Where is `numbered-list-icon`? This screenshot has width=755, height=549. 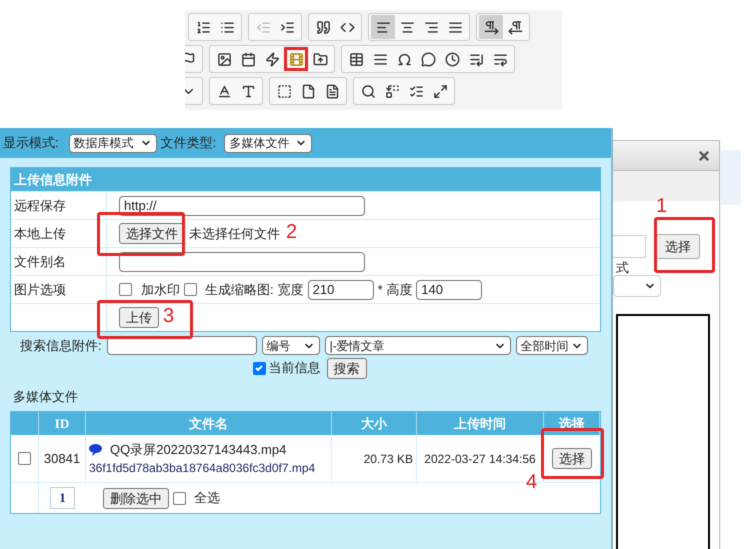 numbered-list-icon is located at coordinates (203, 27).